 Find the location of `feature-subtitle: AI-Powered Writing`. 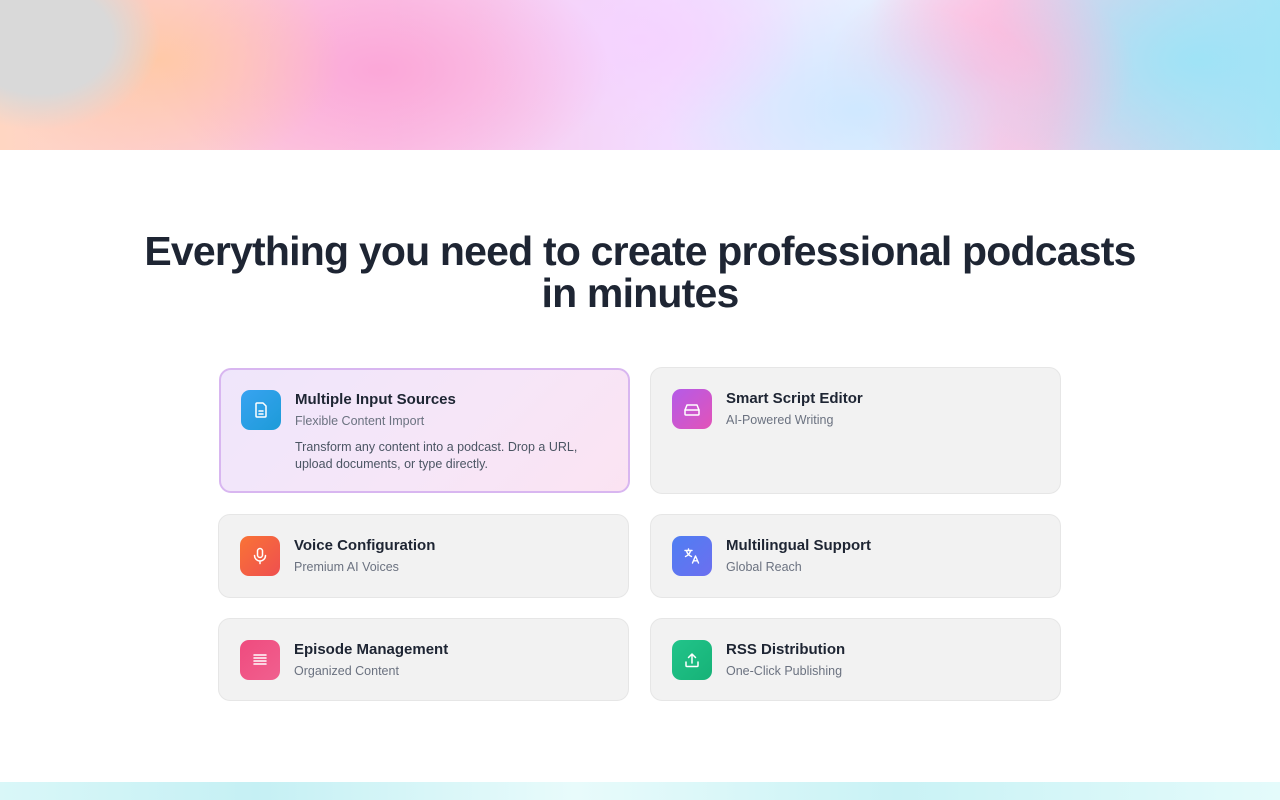

feature-subtitle: AI-Powered Writing is located at coordinates (780, 420).